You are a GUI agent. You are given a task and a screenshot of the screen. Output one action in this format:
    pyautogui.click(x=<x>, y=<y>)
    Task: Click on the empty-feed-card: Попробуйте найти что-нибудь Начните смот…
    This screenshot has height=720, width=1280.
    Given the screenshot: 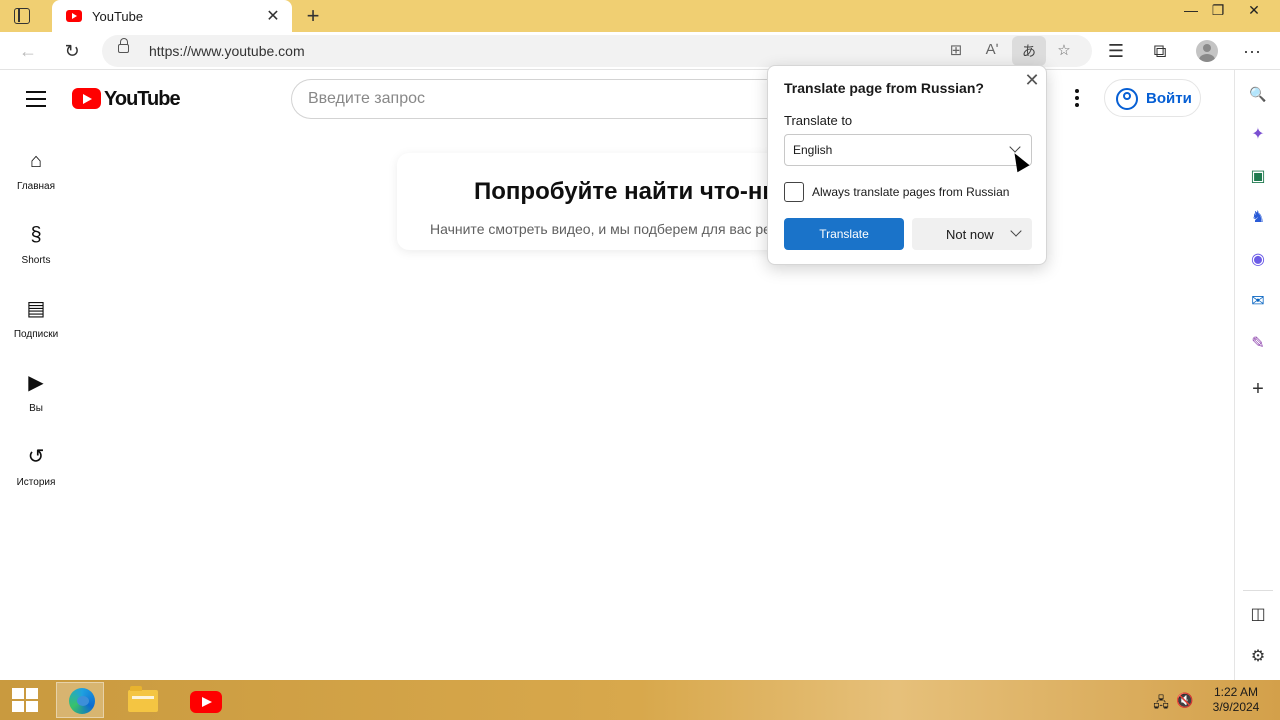 What is the action you would take?
    pyautogui.click(x=607, y=201)
    